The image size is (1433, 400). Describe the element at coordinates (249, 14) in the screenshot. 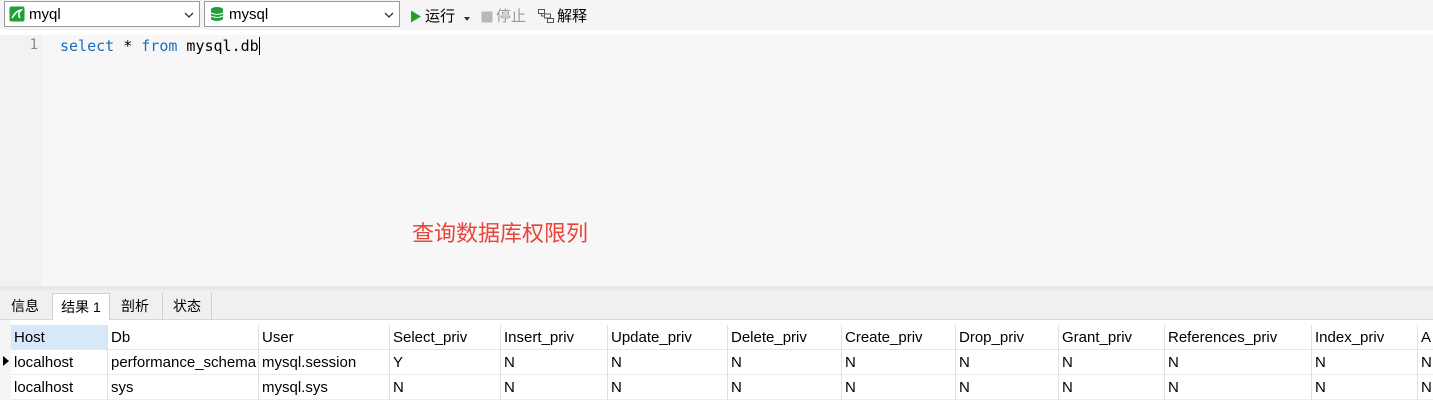

I see `database-value: mysql` at that location.